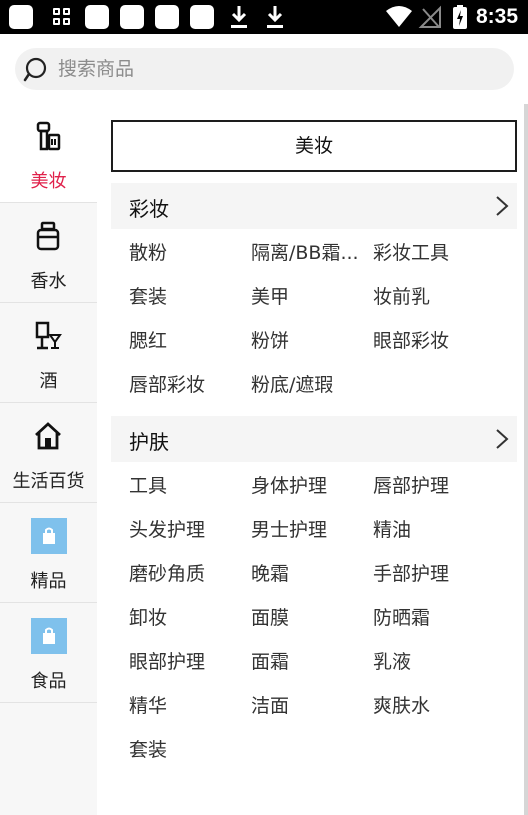 Image resolution: width=528 pixels, height=815 pixels. I want to click on subcategory-item: 爽肤水, so click(401, 704).